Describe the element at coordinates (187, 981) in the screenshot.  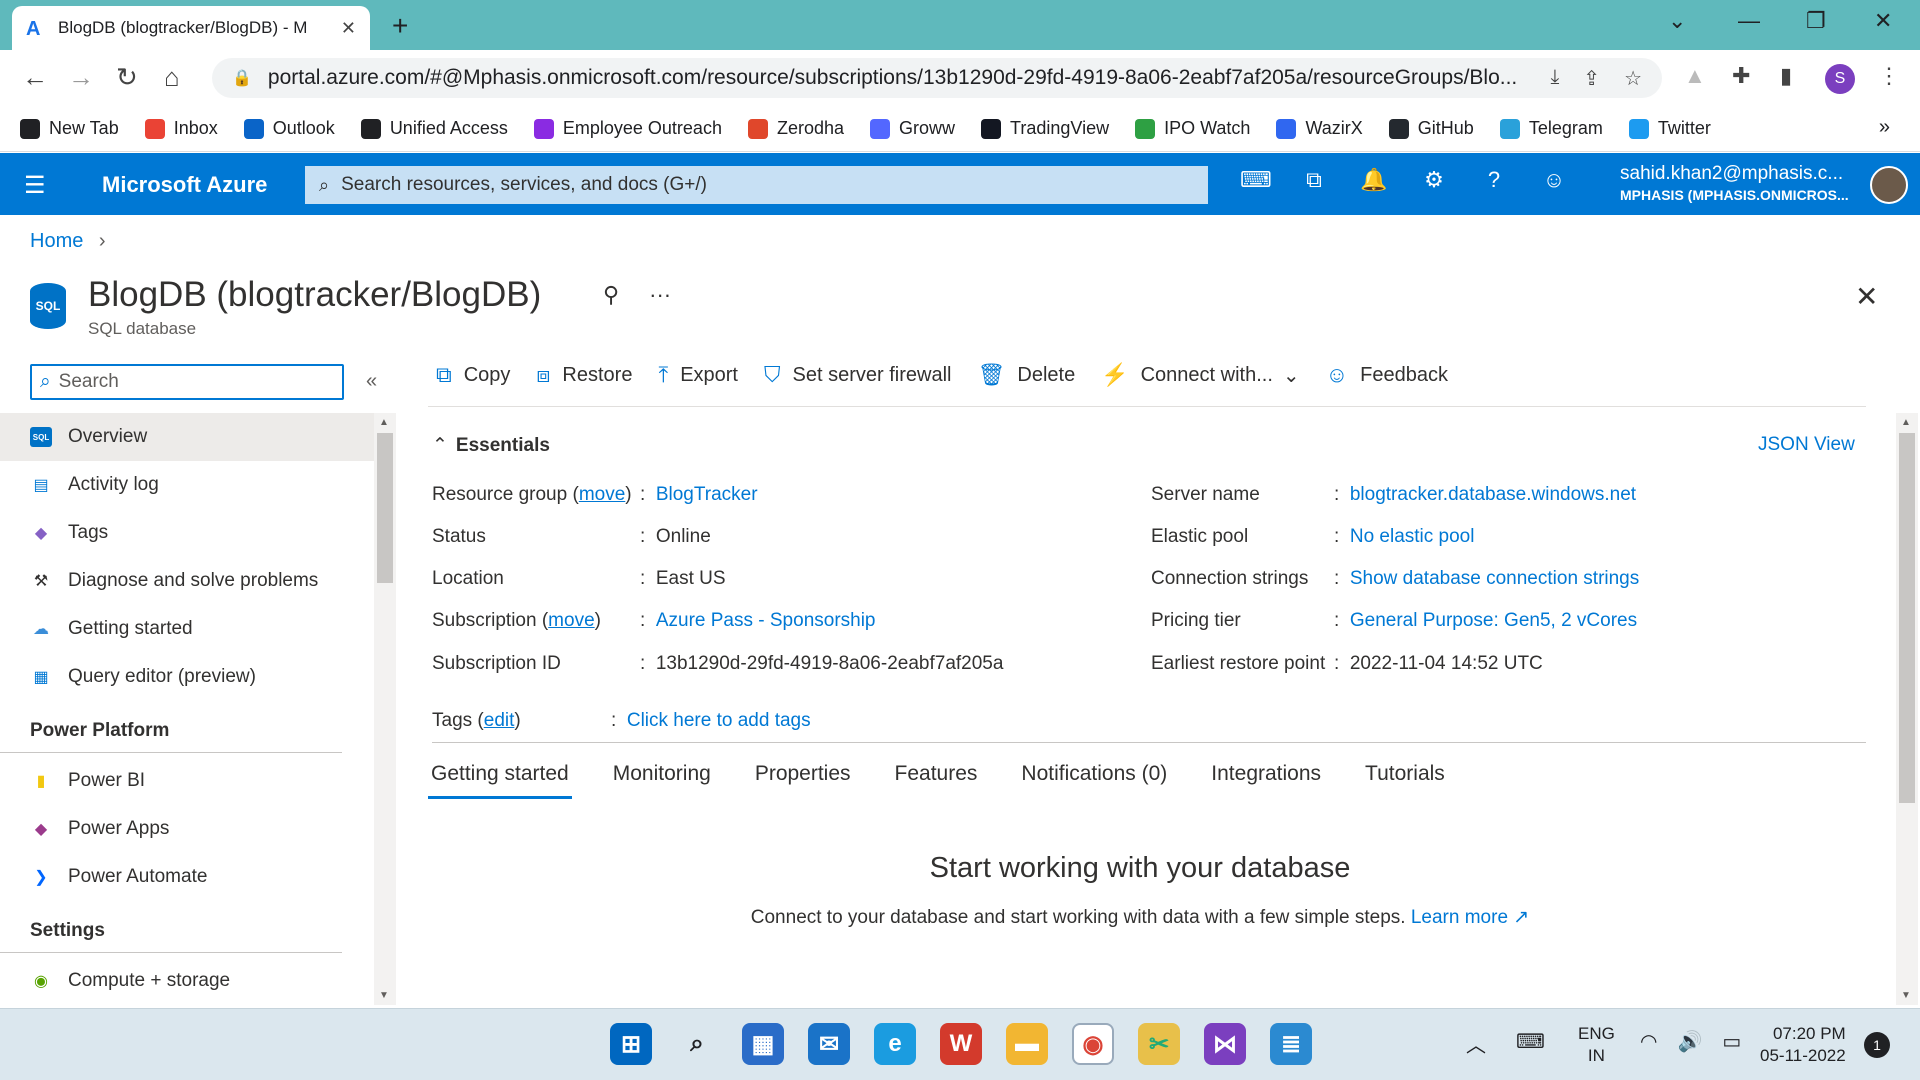
I see `menu-item-compute-storage: ◉ Compute + storage` at that location.